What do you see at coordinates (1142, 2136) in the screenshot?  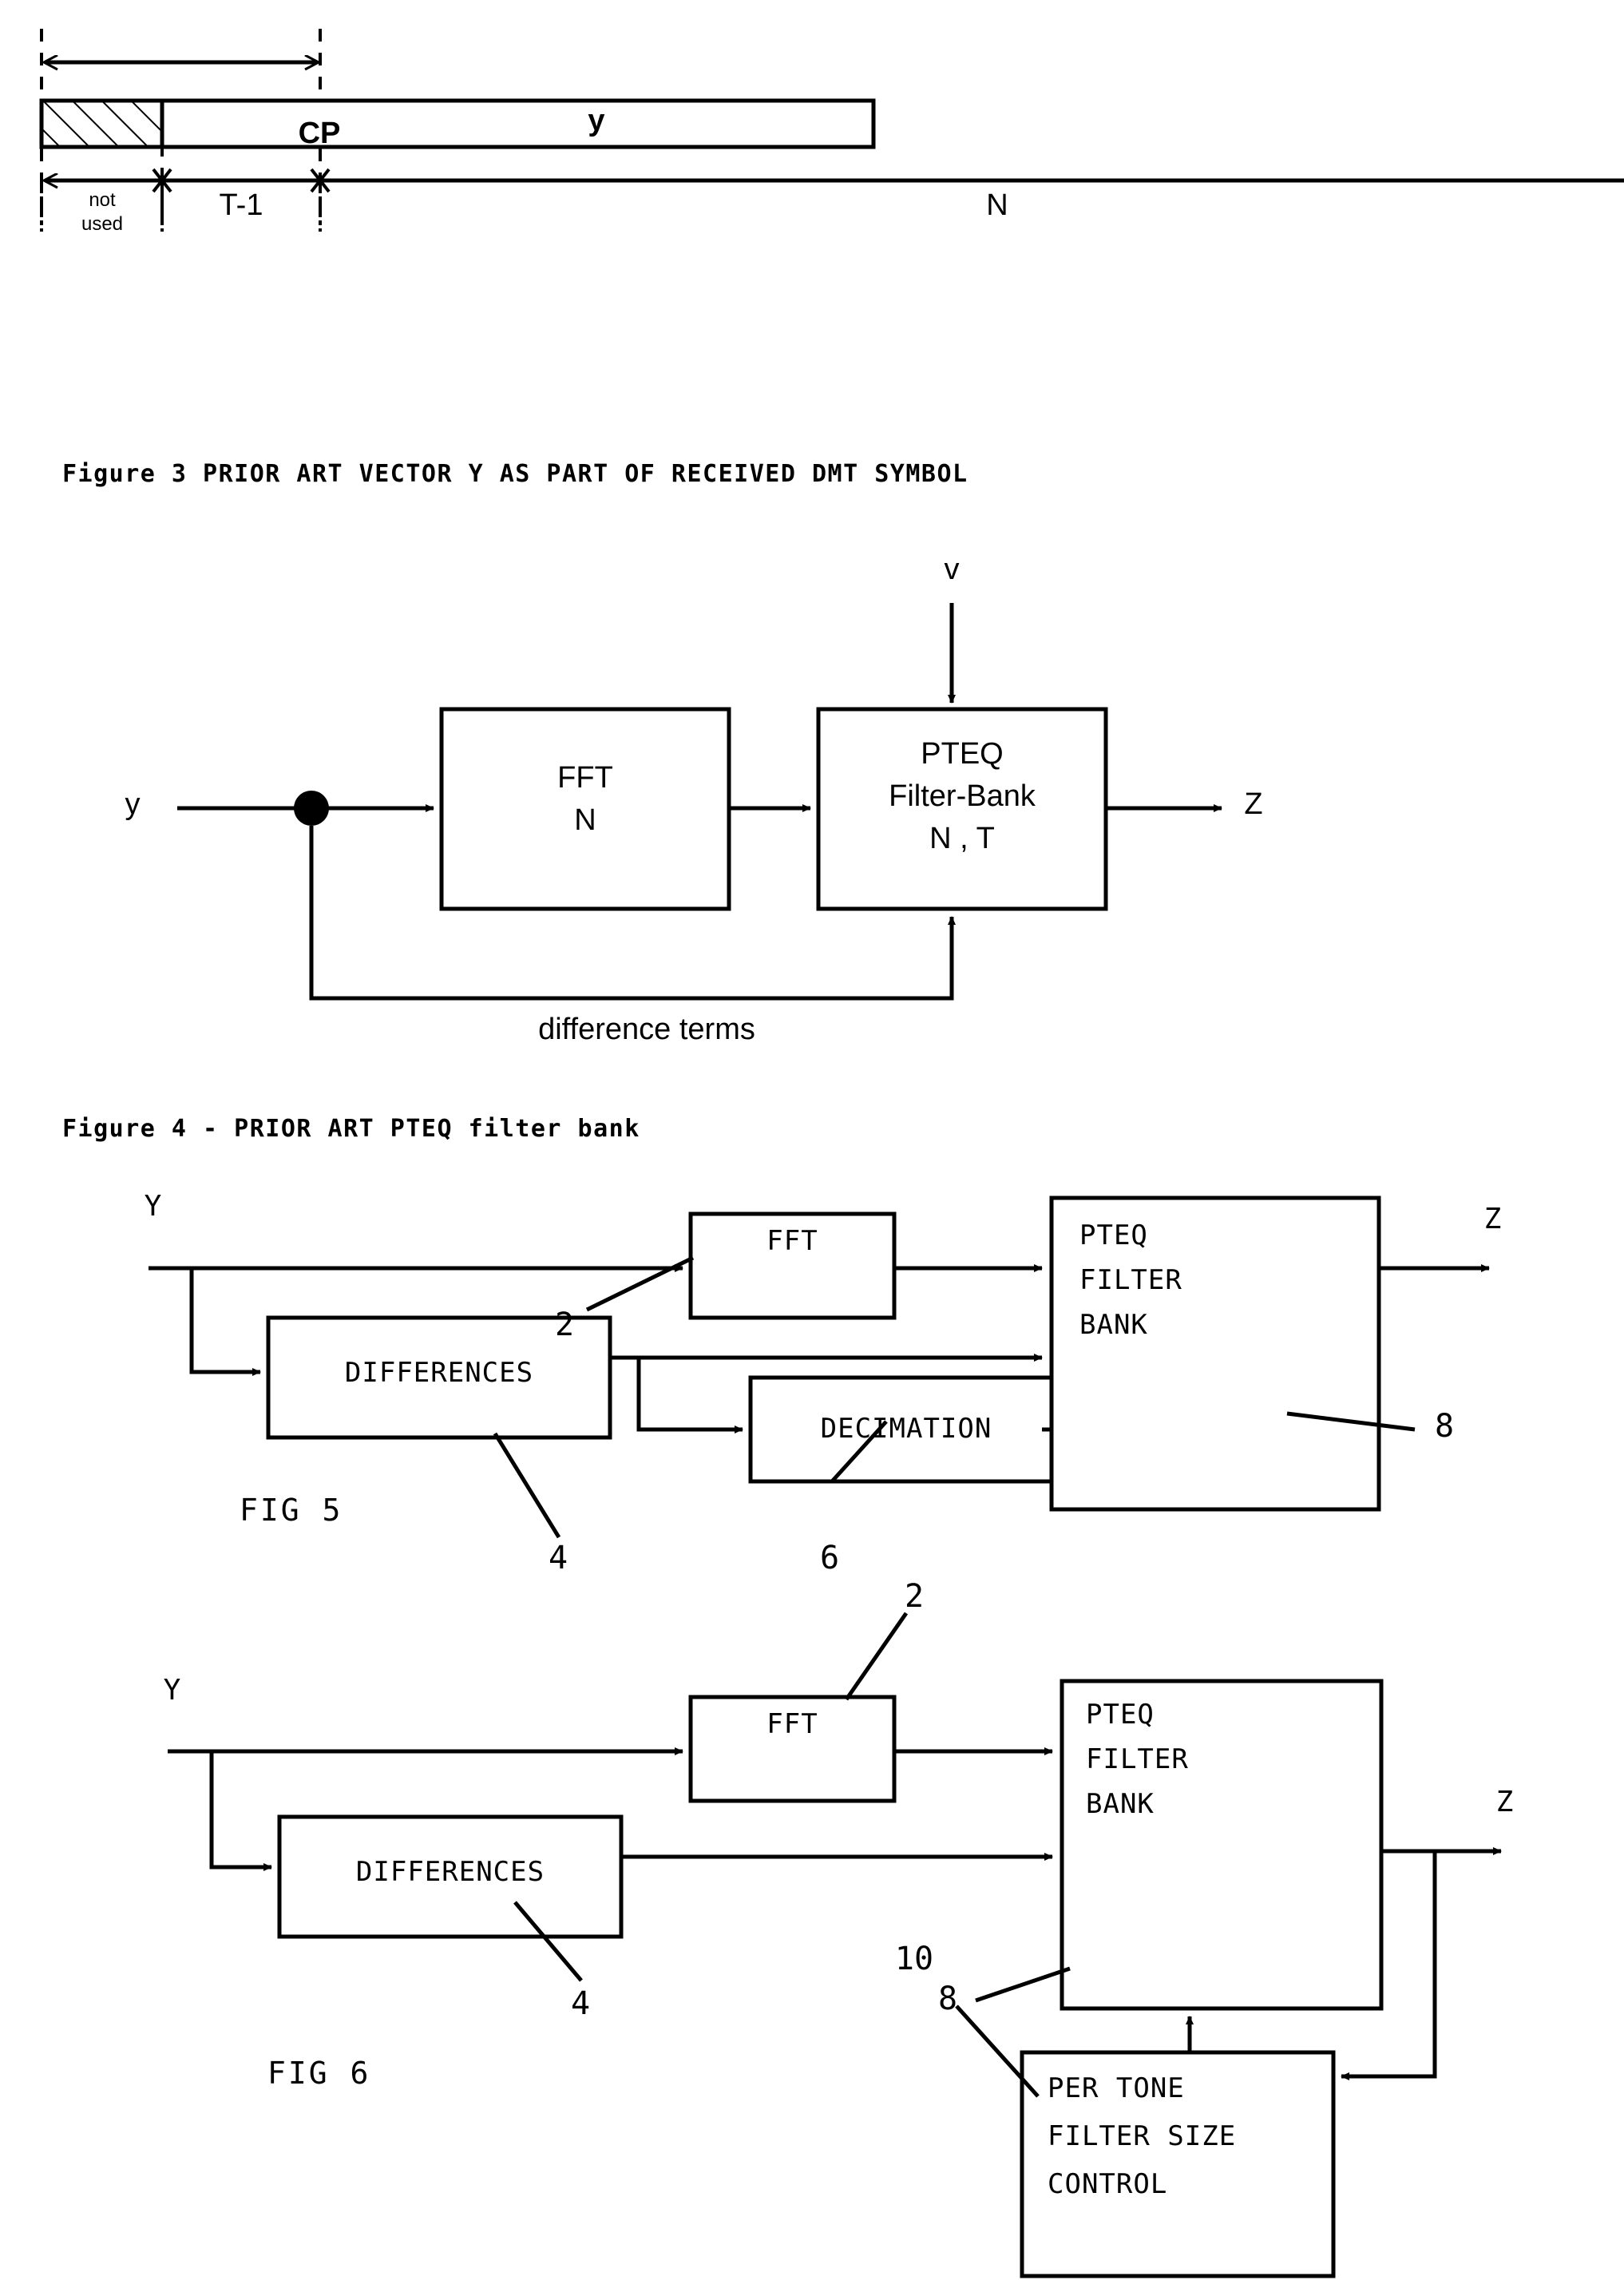 I see `fig6-control-label-line2: FILTER SIZE` at bounding box center [1142, 2136].